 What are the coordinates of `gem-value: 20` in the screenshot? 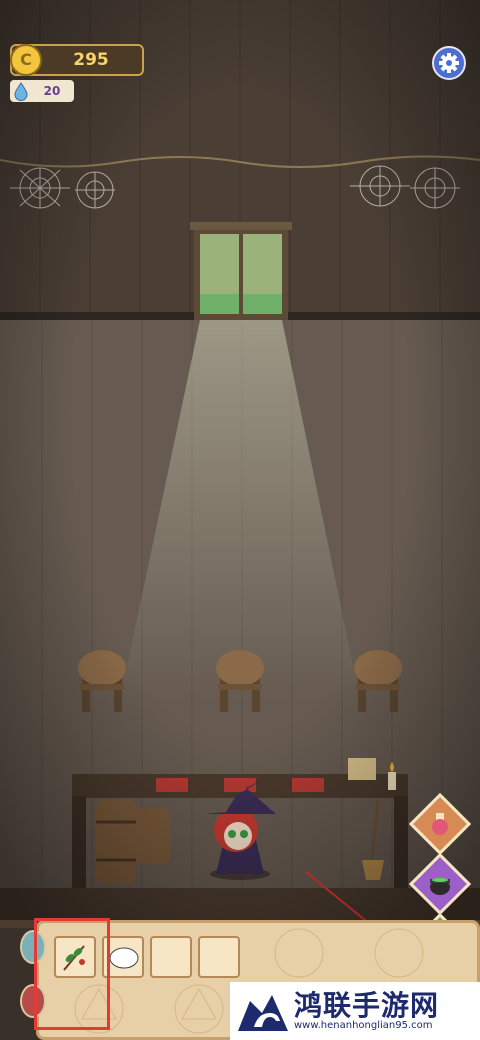 It's located at (52, 91).